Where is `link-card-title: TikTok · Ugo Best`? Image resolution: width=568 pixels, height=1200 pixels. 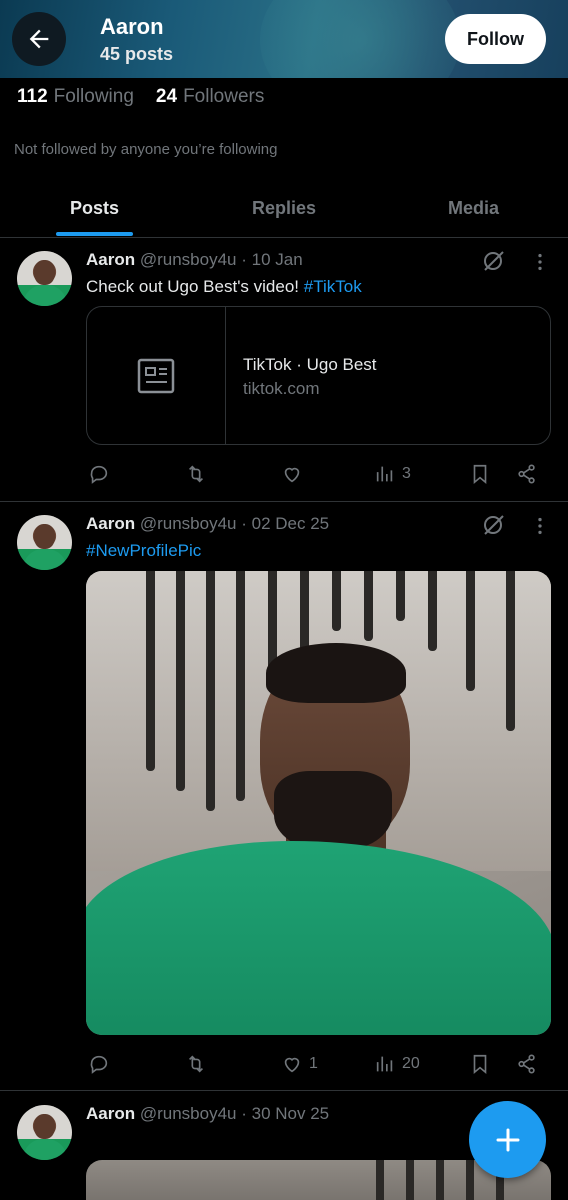 link-card-title: TikTok · Ugo Best is located at coordinates (310, 364).